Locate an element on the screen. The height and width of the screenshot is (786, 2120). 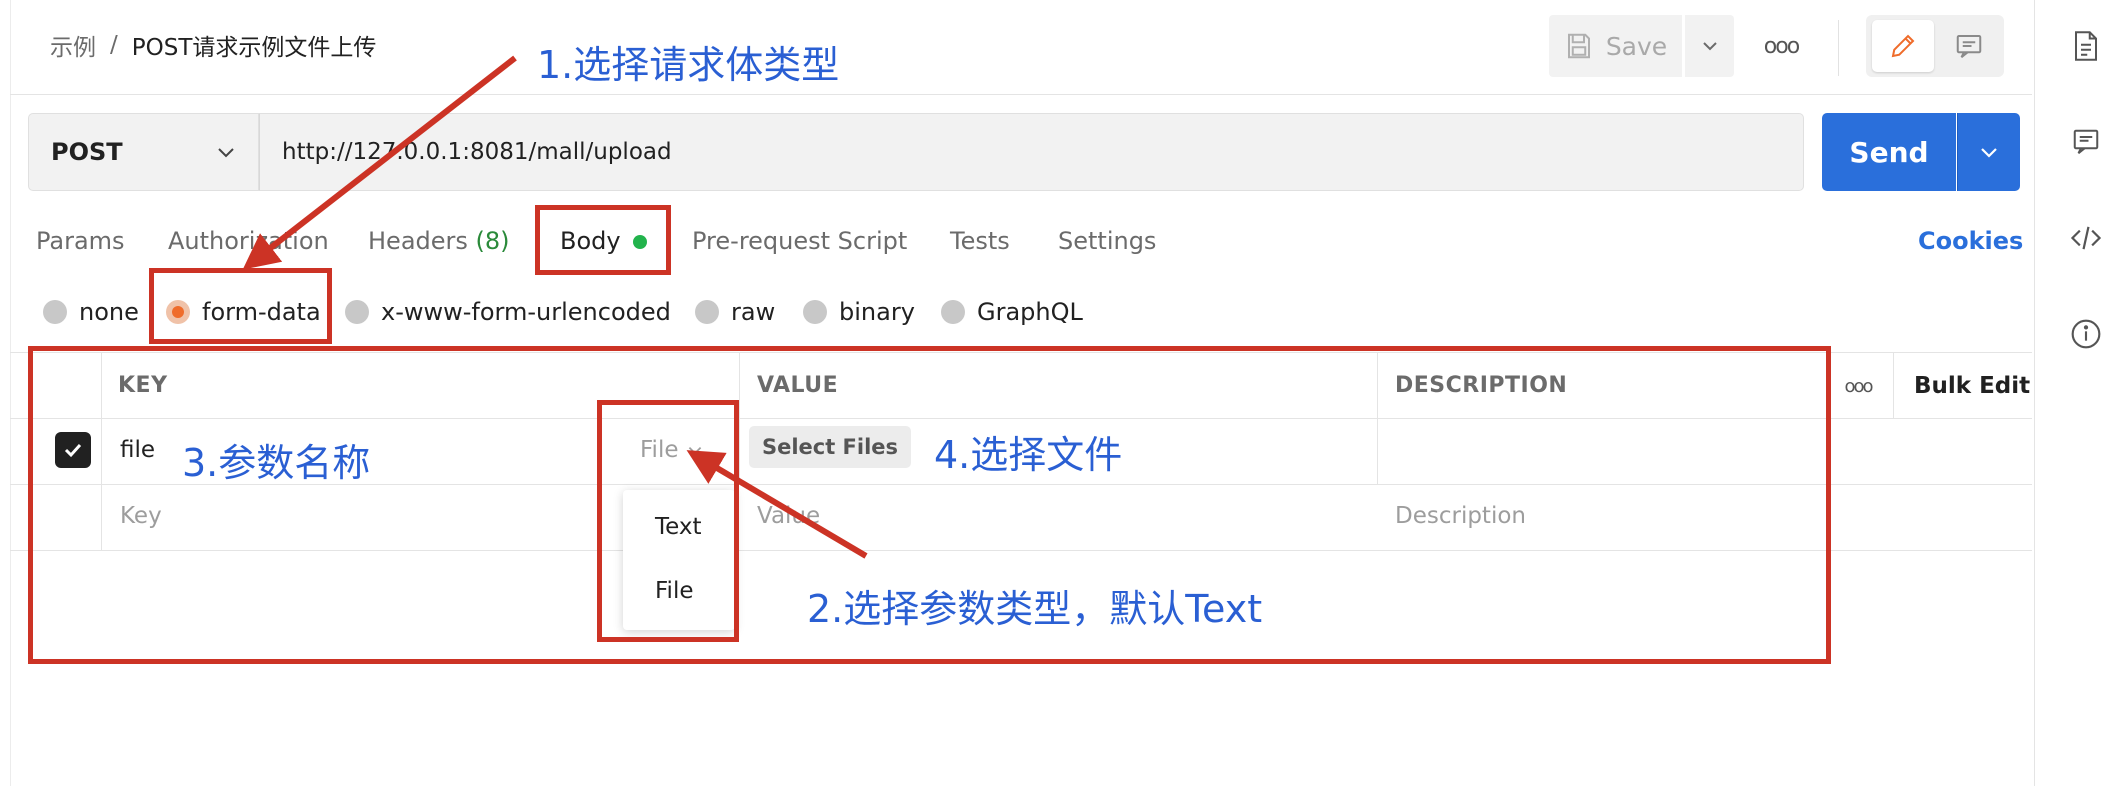
header-divider is located at coordinates (1021, 94).